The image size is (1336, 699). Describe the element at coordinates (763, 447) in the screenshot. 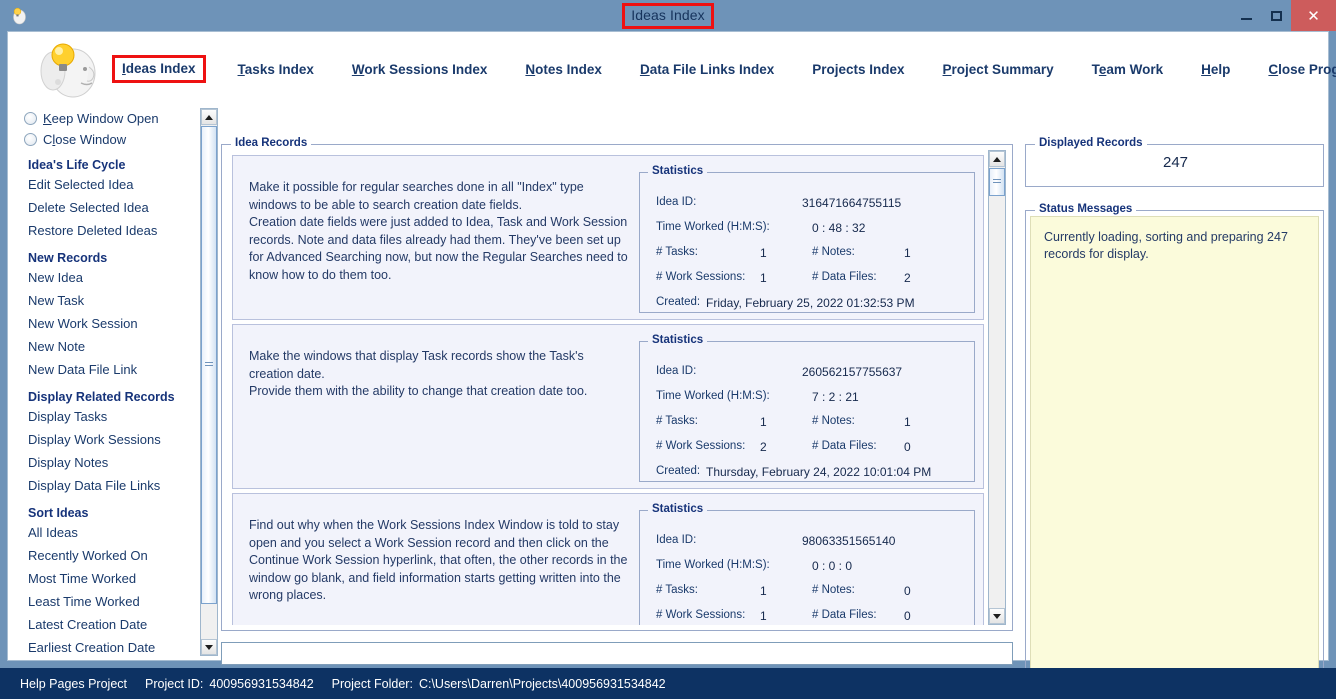

I see `value-work-sessions: 2` at that location.